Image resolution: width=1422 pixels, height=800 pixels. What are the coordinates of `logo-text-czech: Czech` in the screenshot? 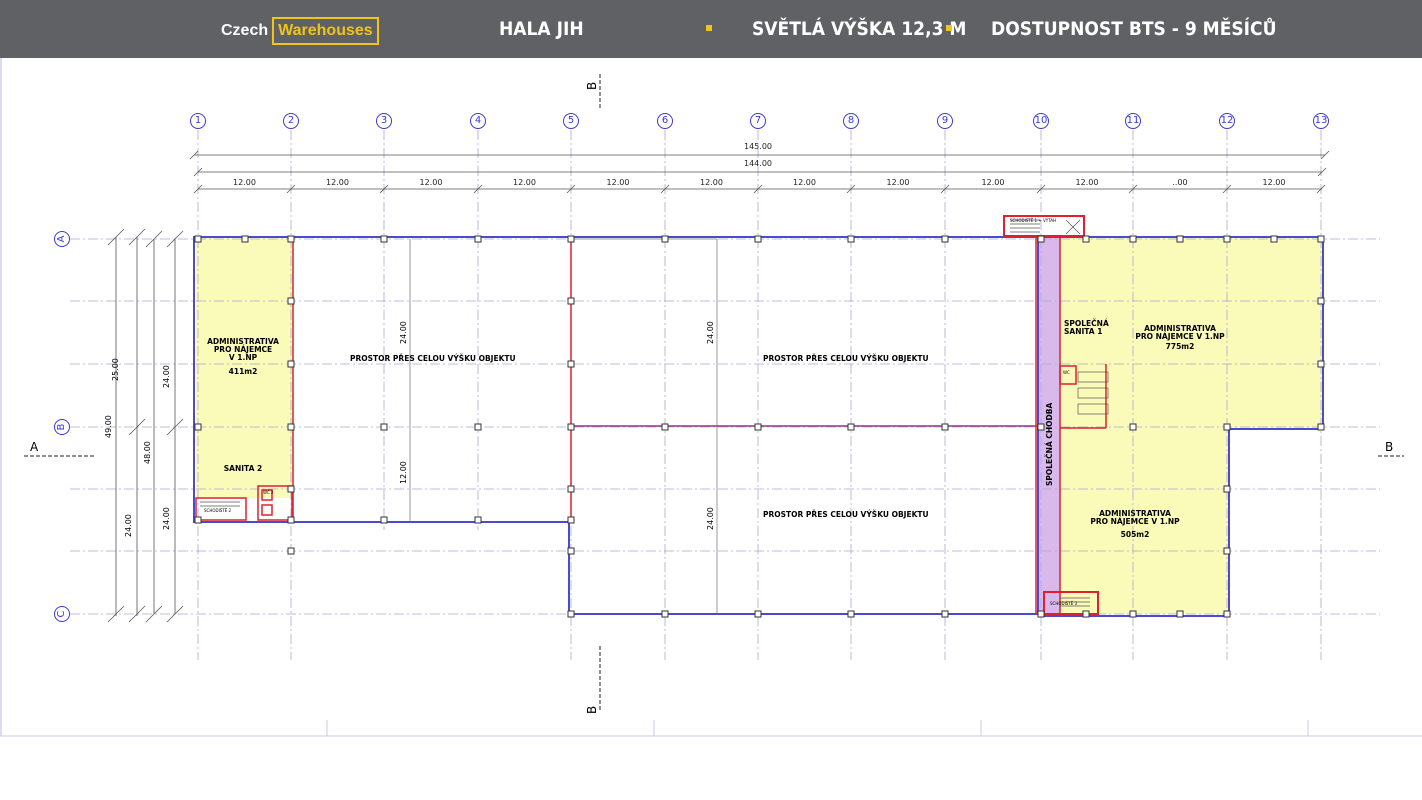 It's located at (245, 30).